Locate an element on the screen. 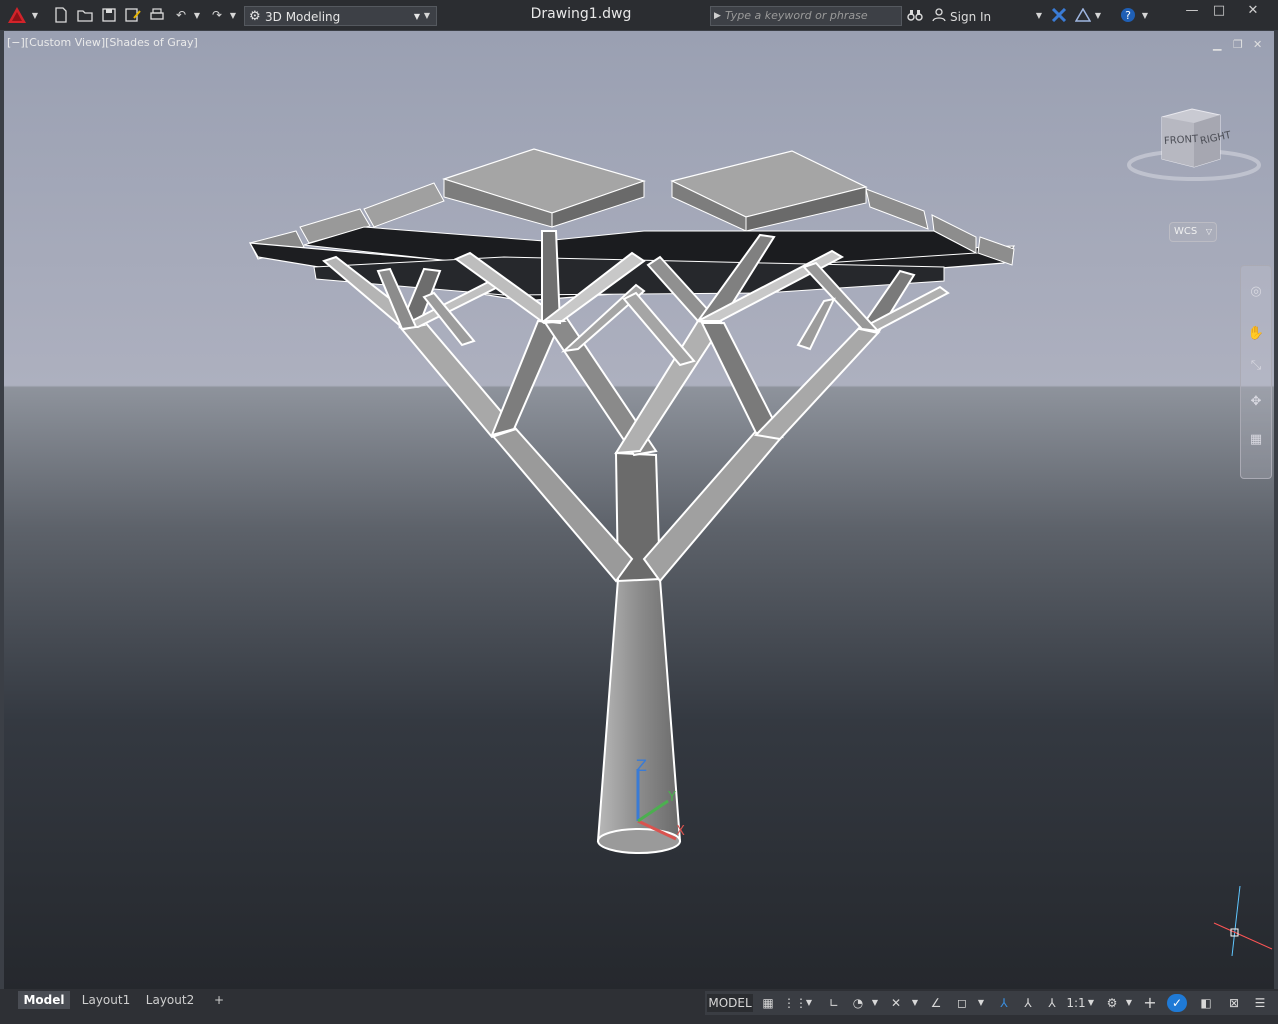  close-window-icon: ✕ is located at coordinates (1253, 12).